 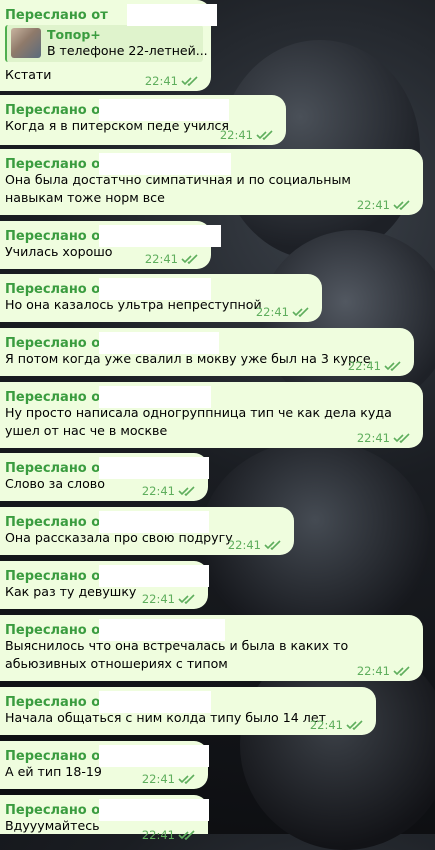 I want to click on message-bubble: Переслано от Вдууумайтесь 22:41, so click(x=104, y=818).